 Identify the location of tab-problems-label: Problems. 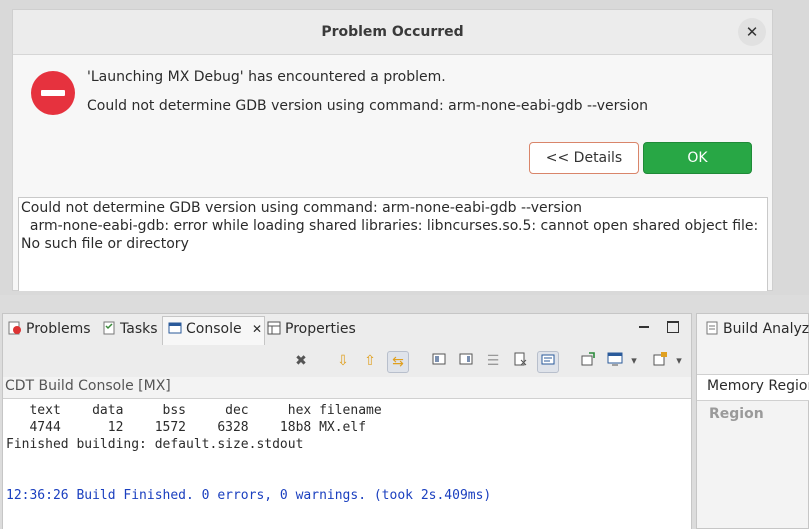
(58, 329).